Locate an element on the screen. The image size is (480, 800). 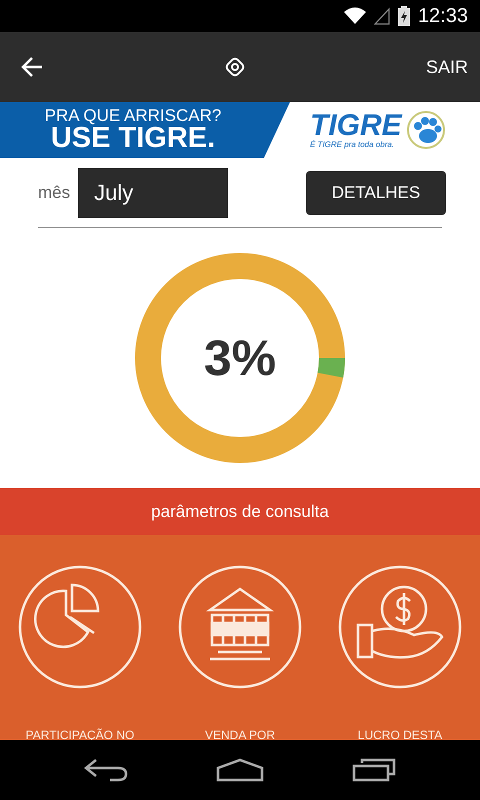
money-icon is located at coordinates (400, 627).